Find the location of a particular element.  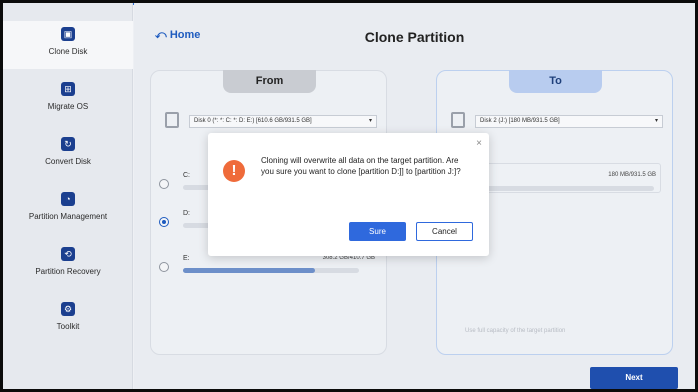

sidebar-item-label: Migrate OS is located at coordinates (68, 106).